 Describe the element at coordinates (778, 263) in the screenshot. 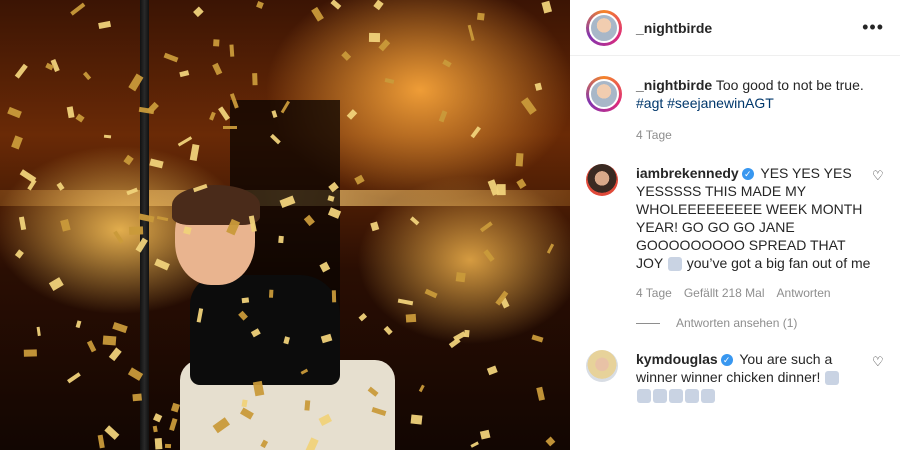

I see `comment-text-tail: you’ve got a big fan out of me` at that location.